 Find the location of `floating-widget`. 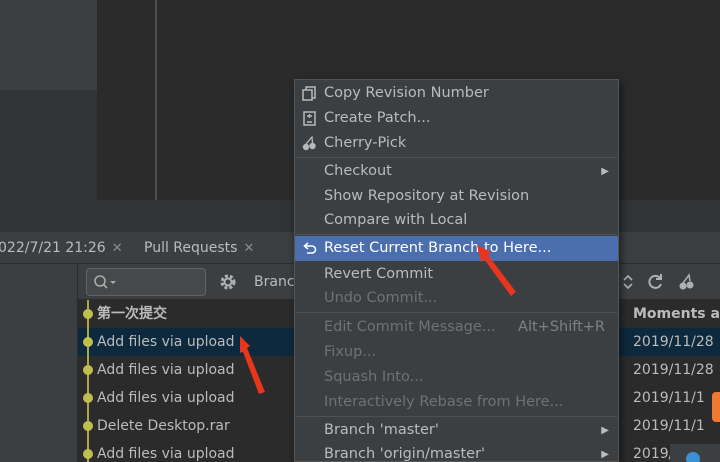

floating-widget is located at coordinates (716, 407).